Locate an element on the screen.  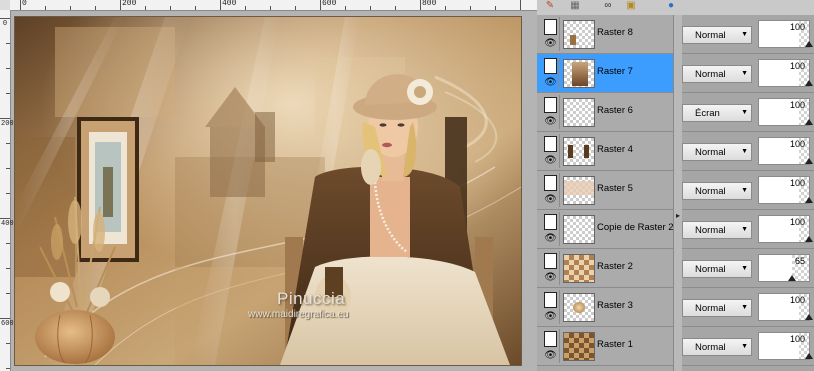
layer-row-raster-6: 👁 Raster 6 is located at coordinates (605, 112).